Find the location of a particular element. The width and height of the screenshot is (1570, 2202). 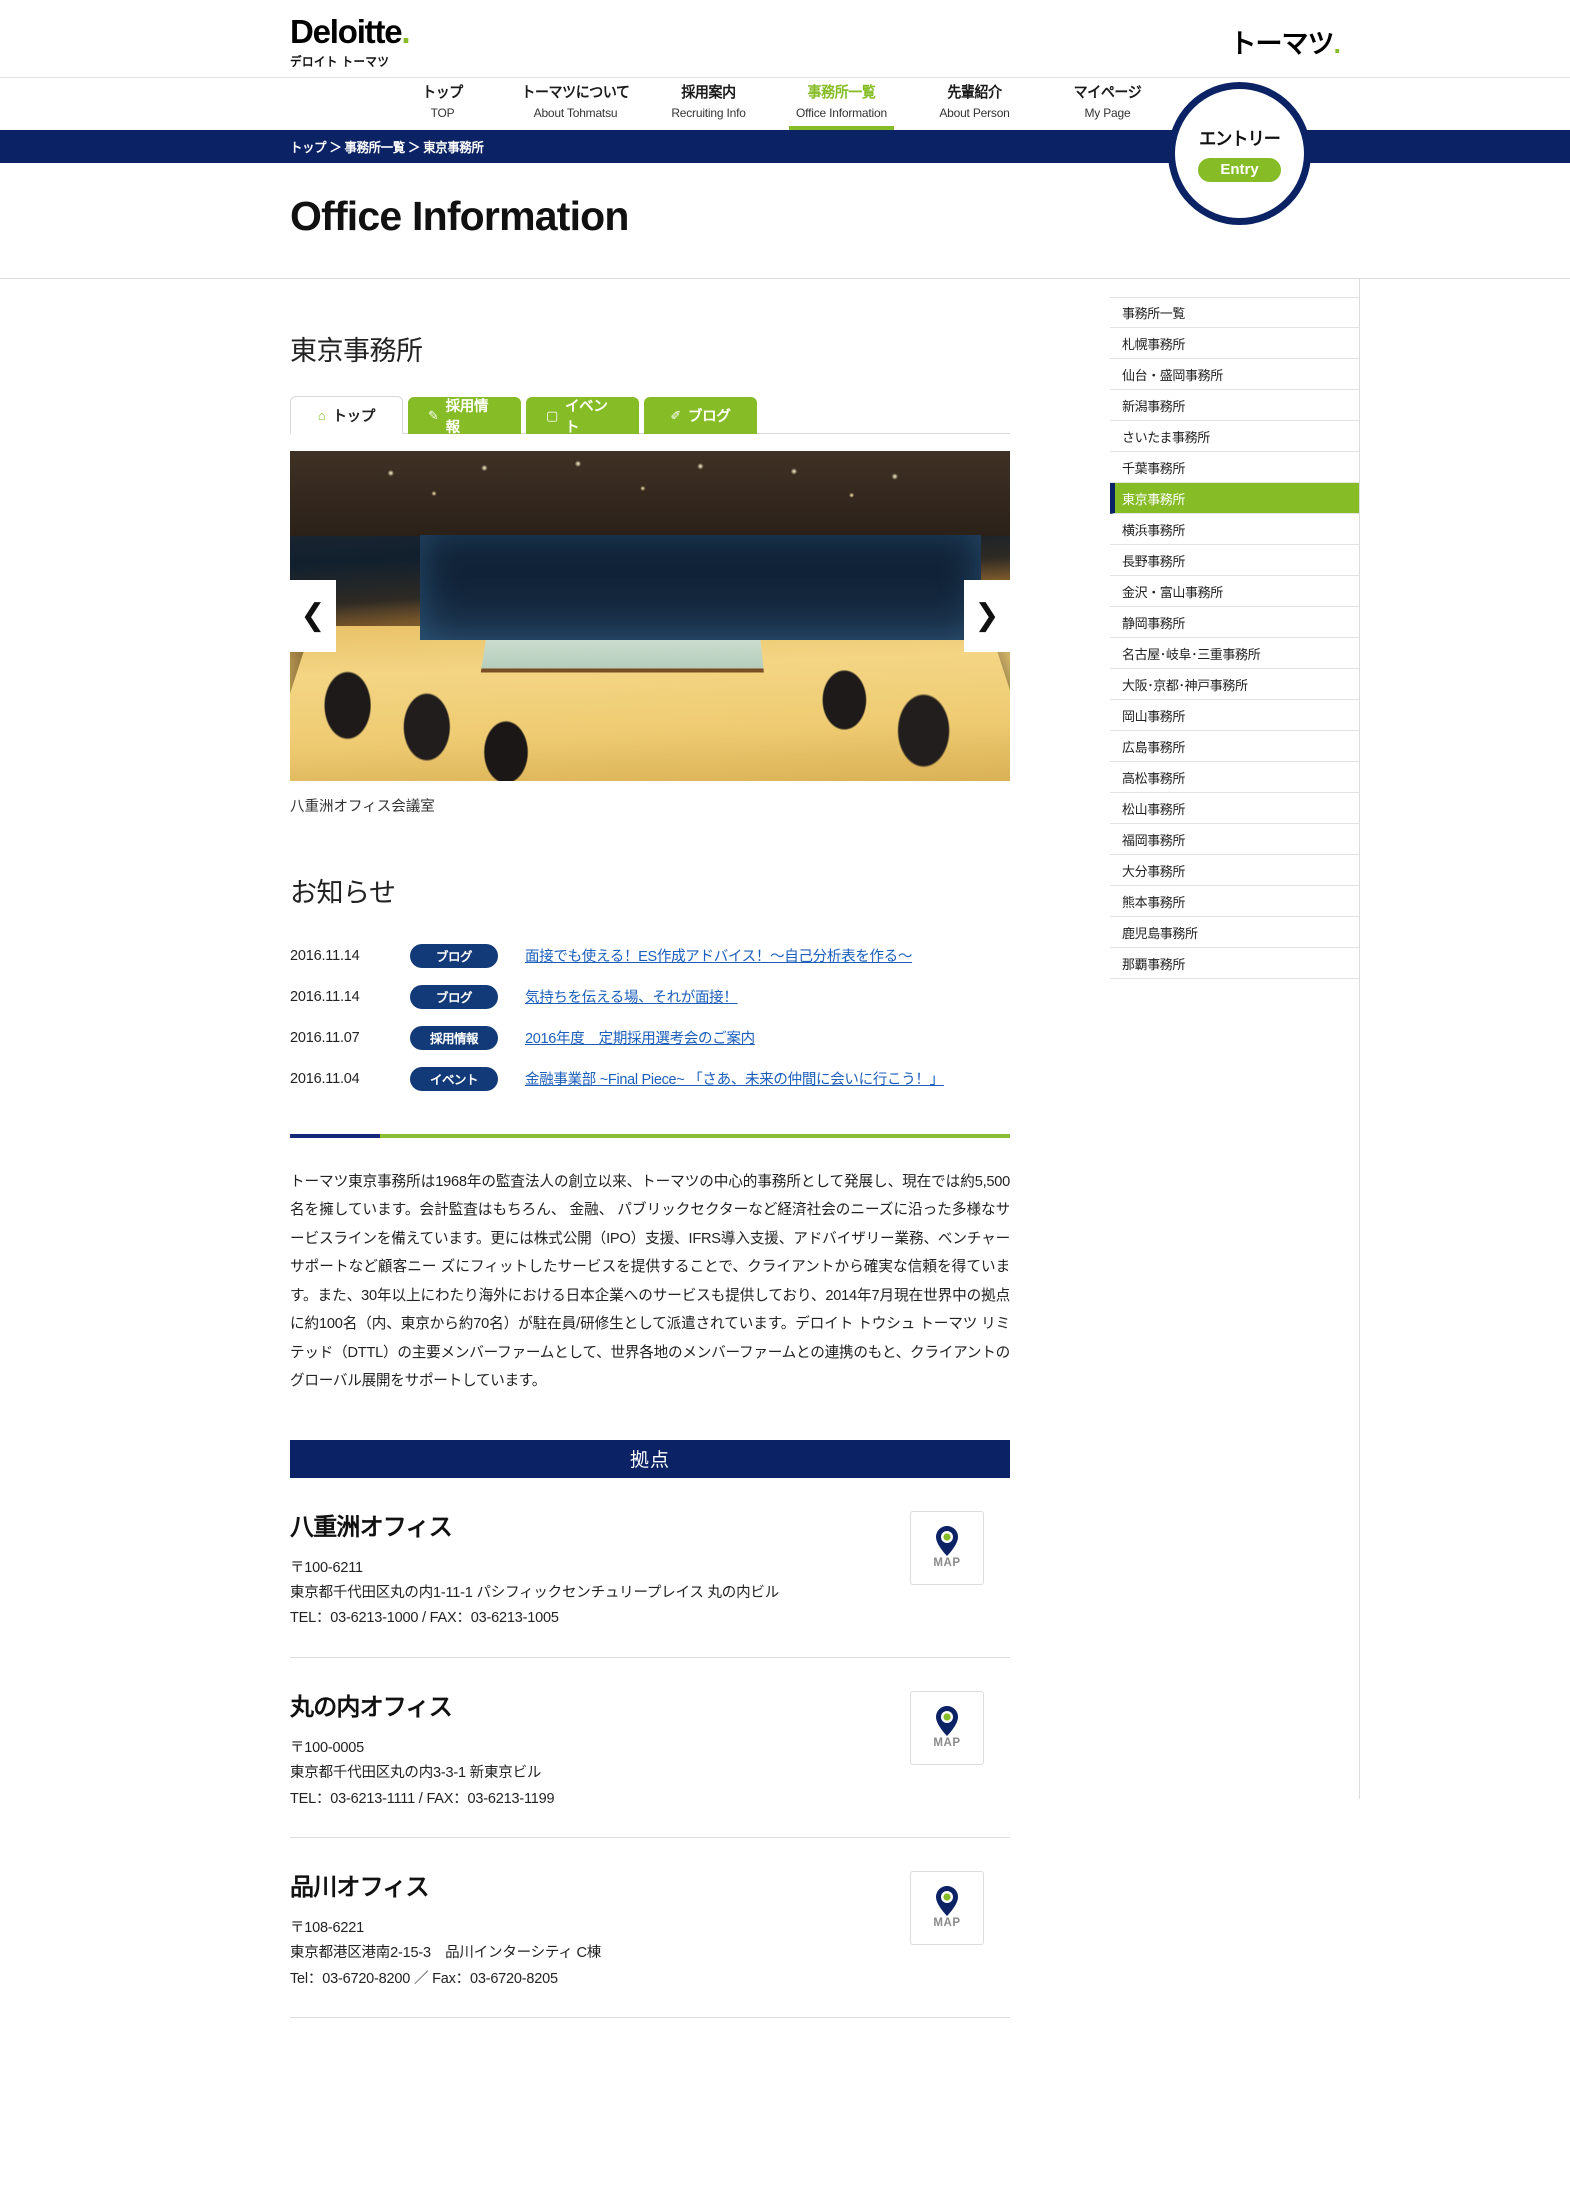

sidebar-item-label: 横浜事務所 is located at coordinates (1154, 530).